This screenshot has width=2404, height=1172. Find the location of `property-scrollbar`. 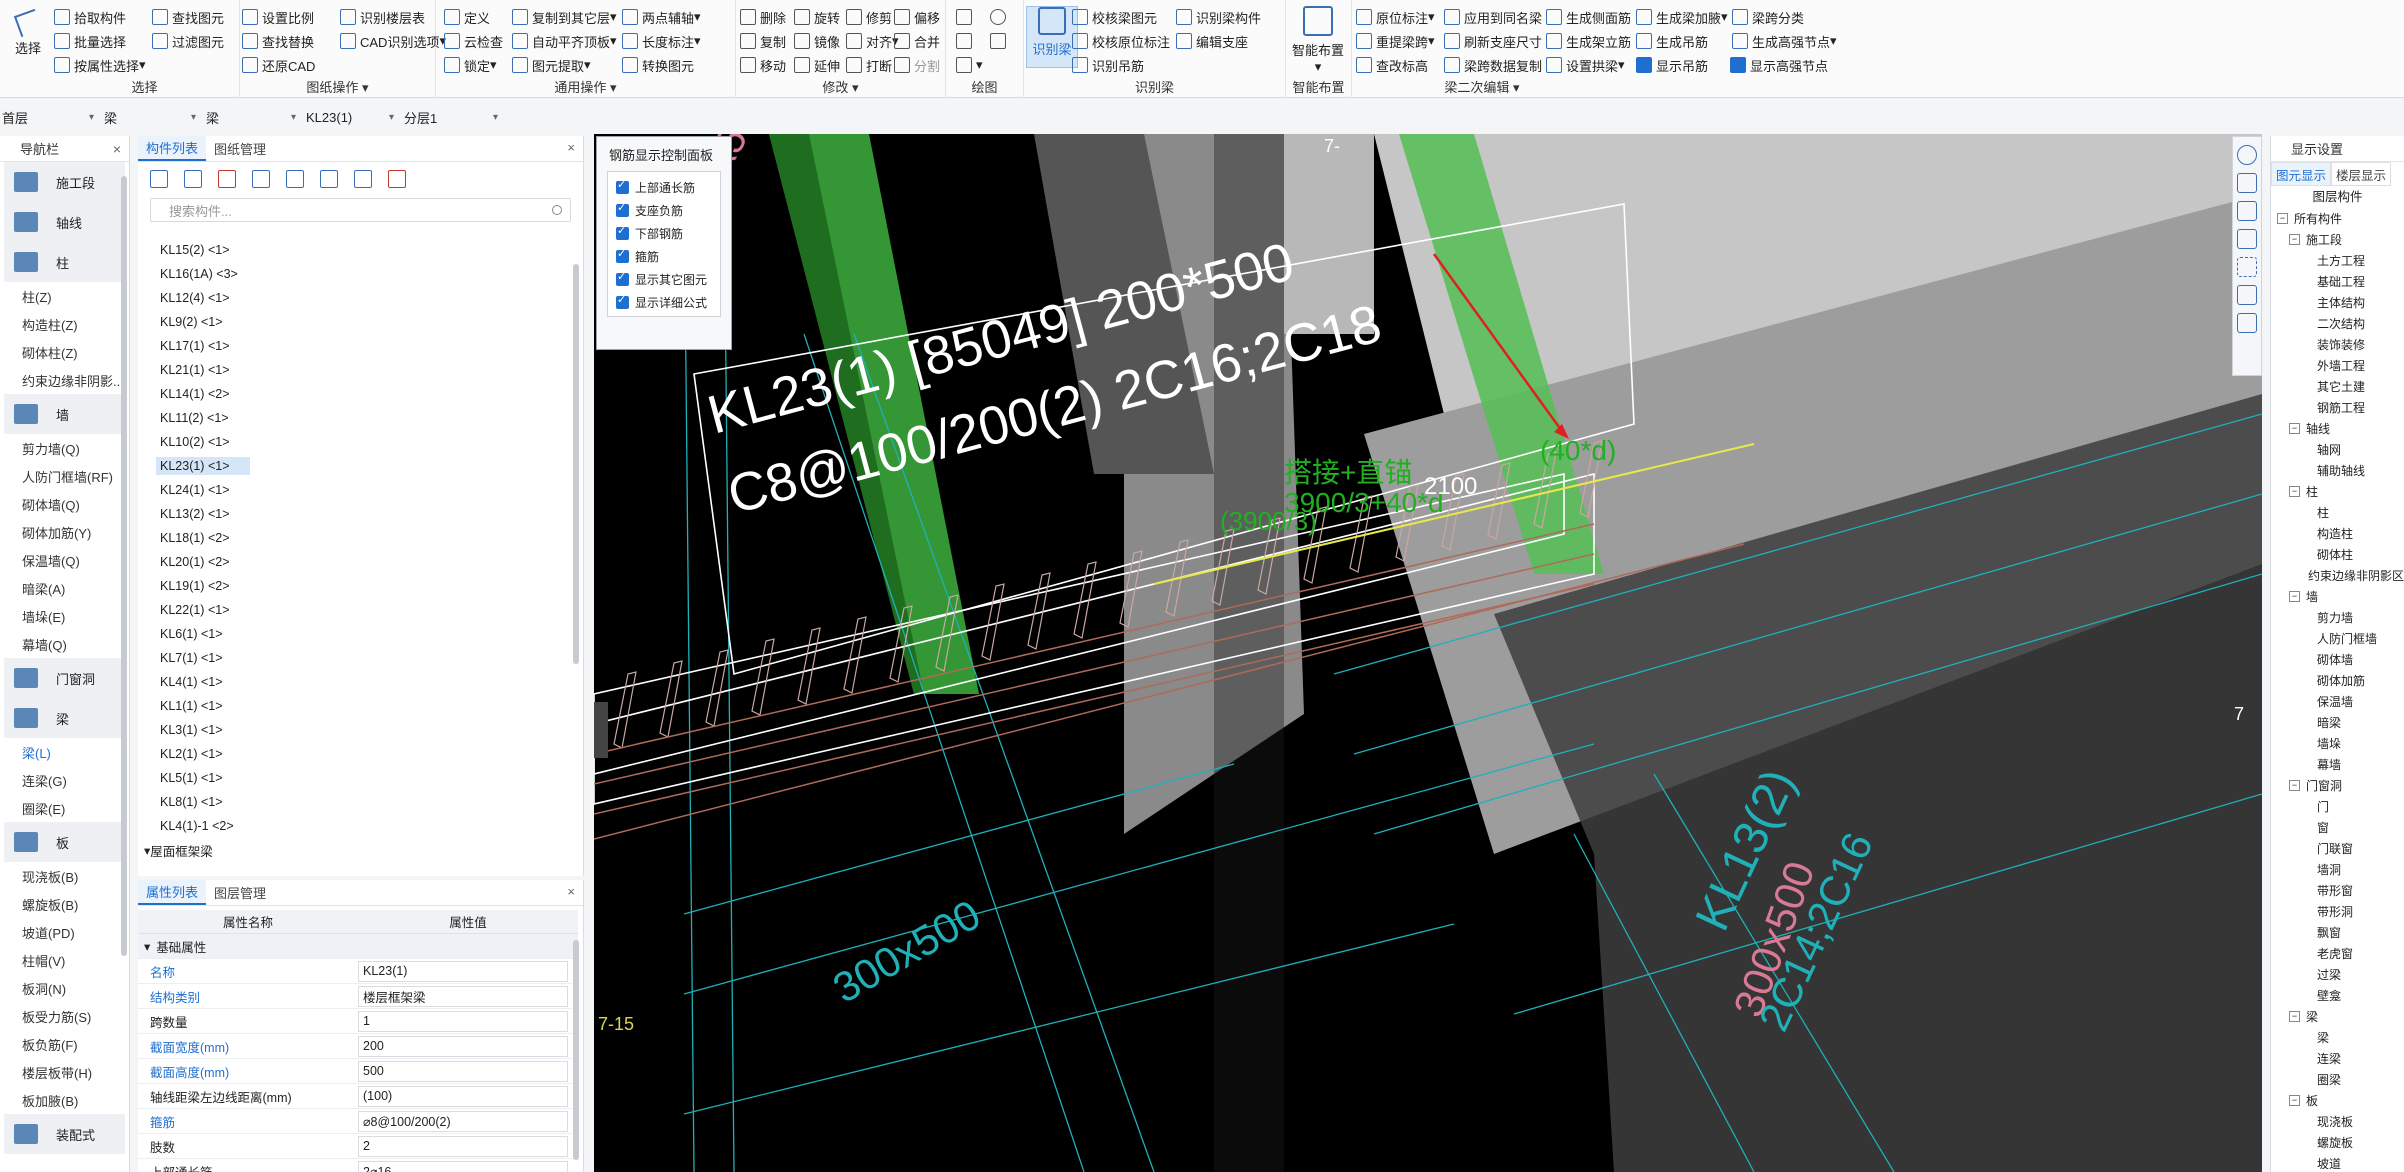

property-scrollbar is located at coordinates (576, 1050).